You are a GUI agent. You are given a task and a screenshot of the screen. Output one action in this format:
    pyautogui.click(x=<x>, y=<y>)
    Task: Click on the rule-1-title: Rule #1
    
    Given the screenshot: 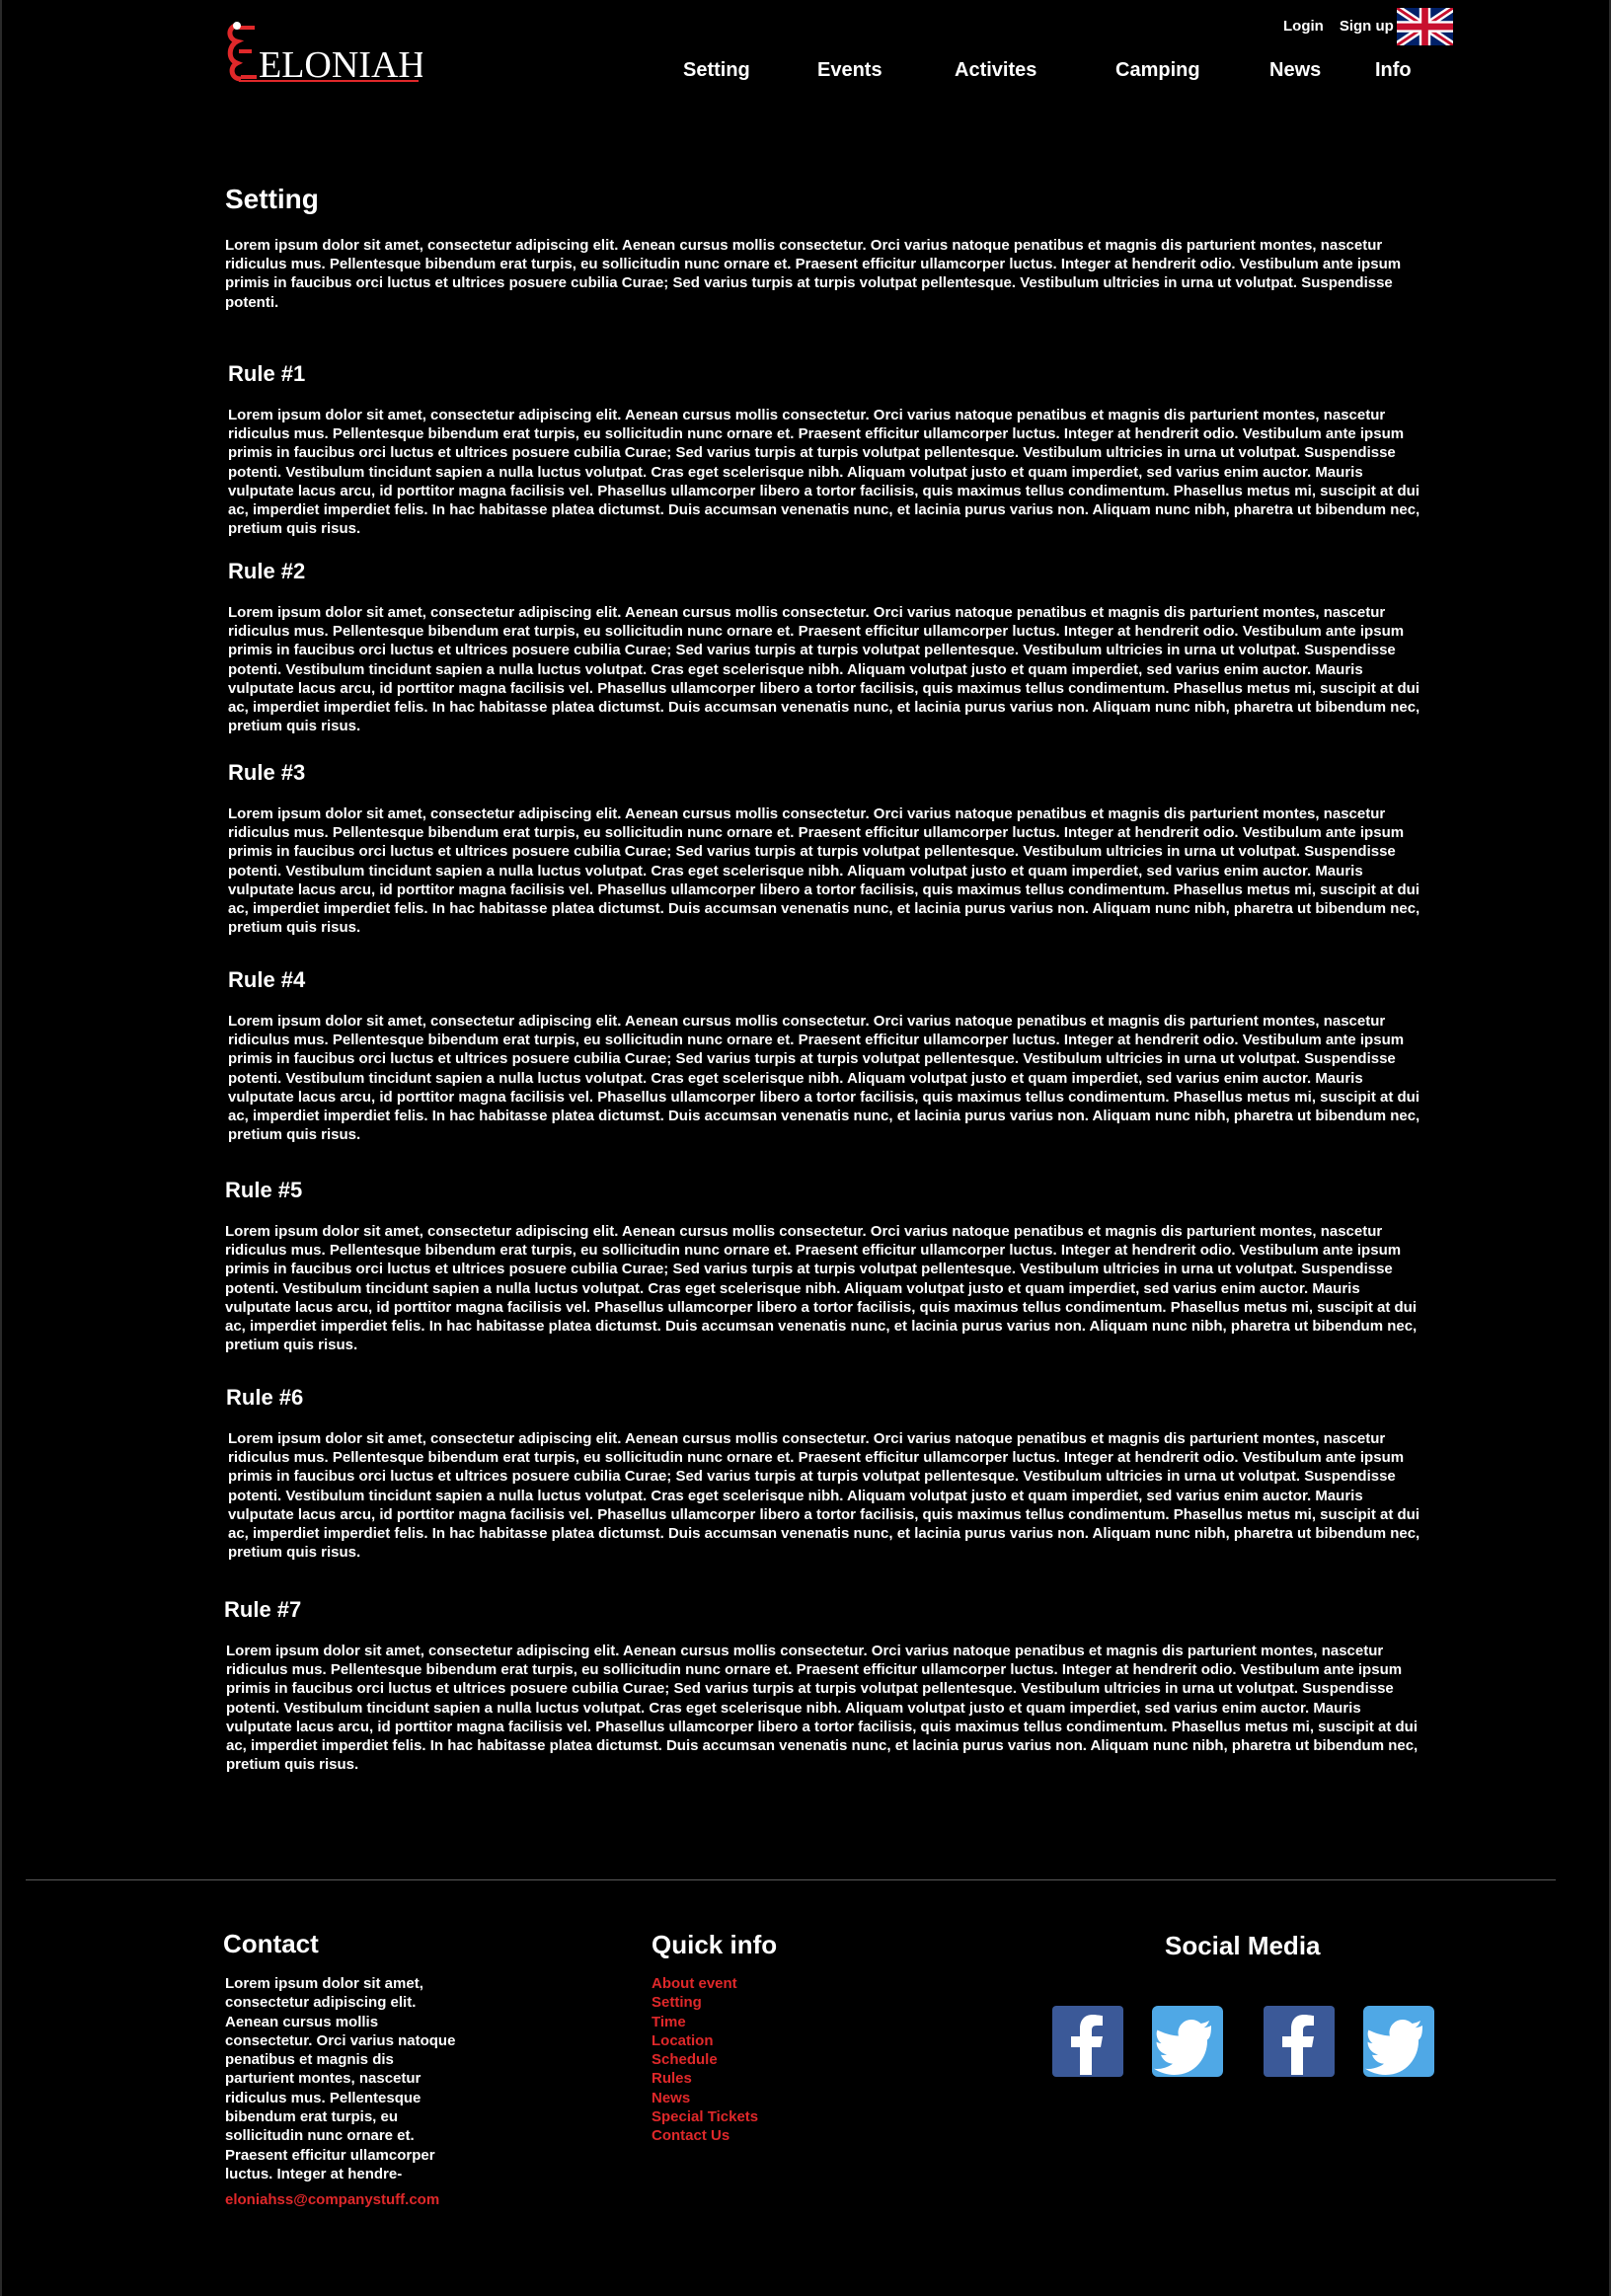 What is the action you would take?
    pyautogui.click(x=267, y=373)
    